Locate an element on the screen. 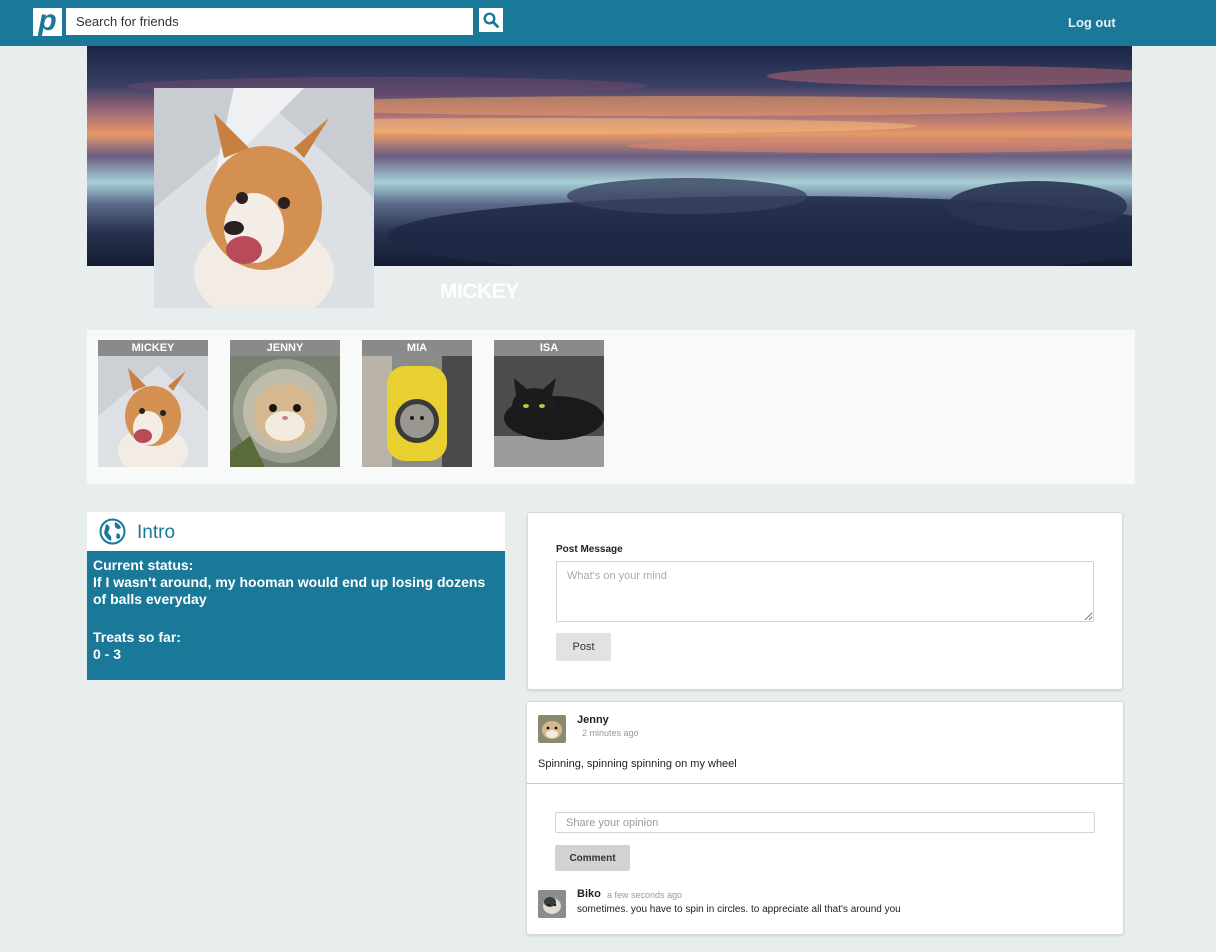  comment-author-name: Biko is located at coordinates (589, 894).